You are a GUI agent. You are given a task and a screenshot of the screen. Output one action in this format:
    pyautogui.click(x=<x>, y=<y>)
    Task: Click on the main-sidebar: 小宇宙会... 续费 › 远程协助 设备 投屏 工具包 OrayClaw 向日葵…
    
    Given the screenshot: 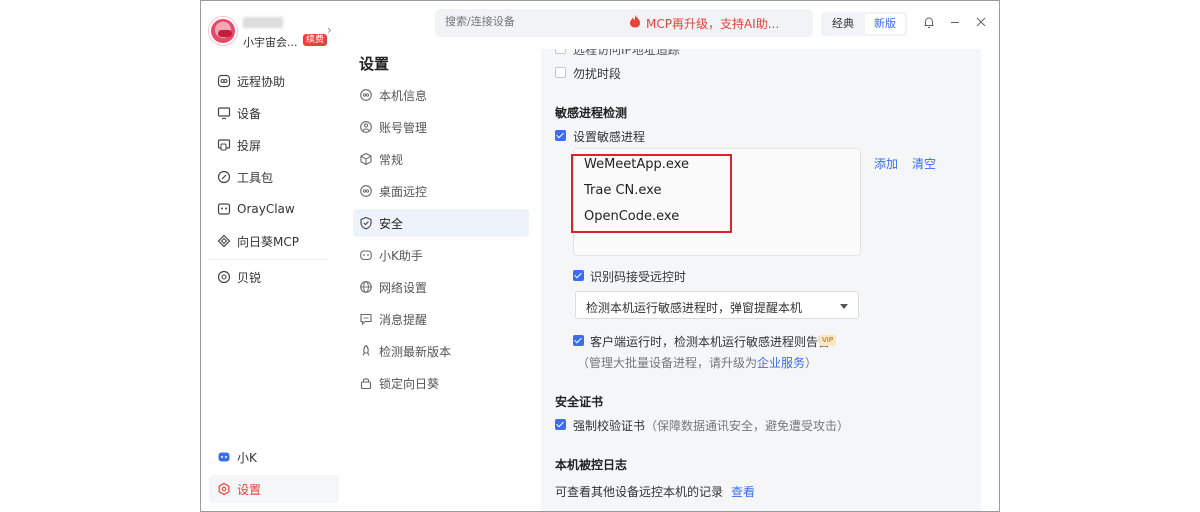 What is the action you would take?
    pyautogui.click(x=275, y=256)
    